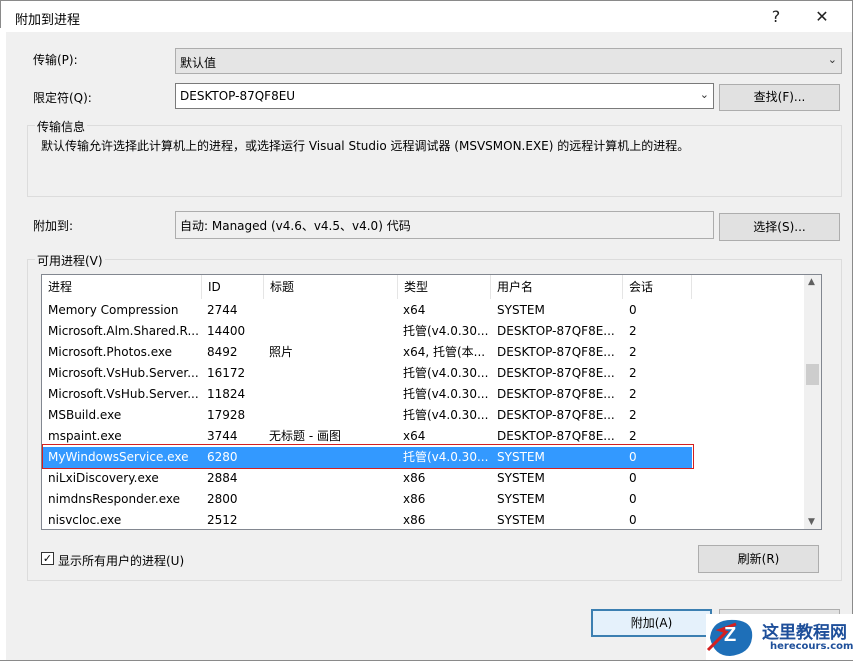 This screenshot has height=661, width=853. Describe the element at coordinates (222, 478) in the screenshot. I see `process-id: 2884` at that location.